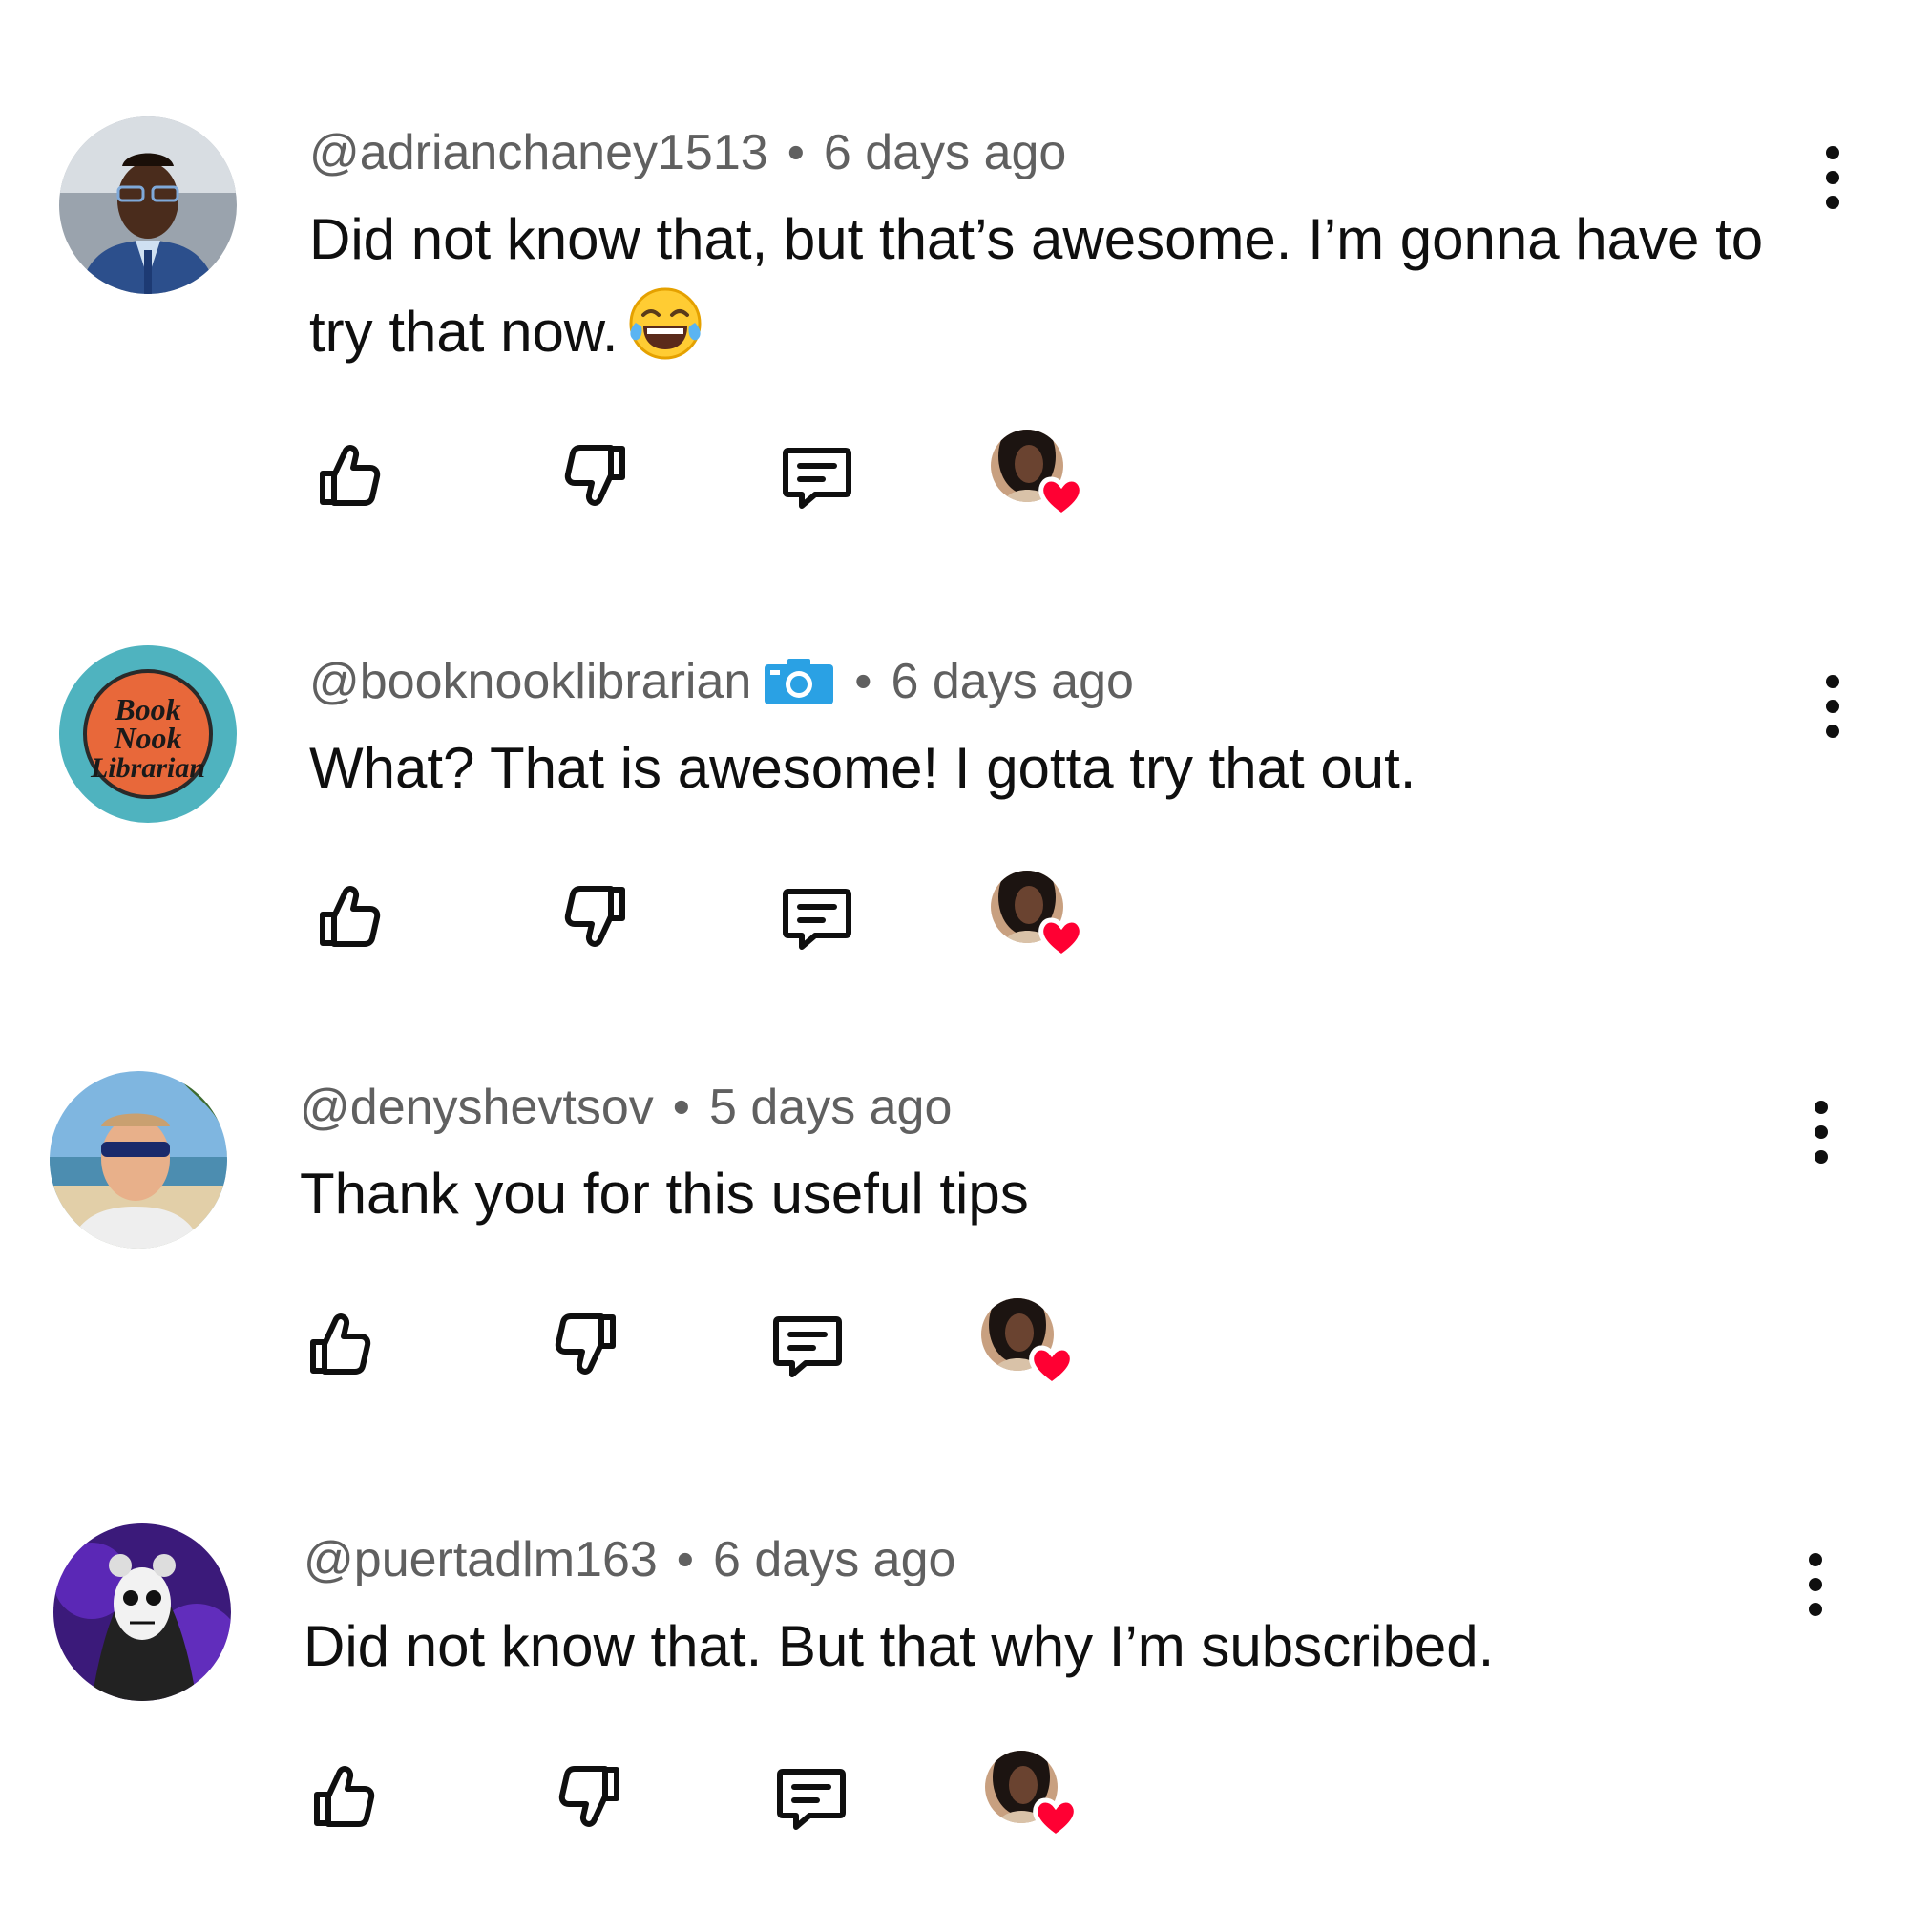 Image resolution: width=1909 pixels, height=1932 pixels. Describe the element at coordinates (665, 1194) in the screenshot. I see `comment-text-content: Thank you for this useful tips` at that location.